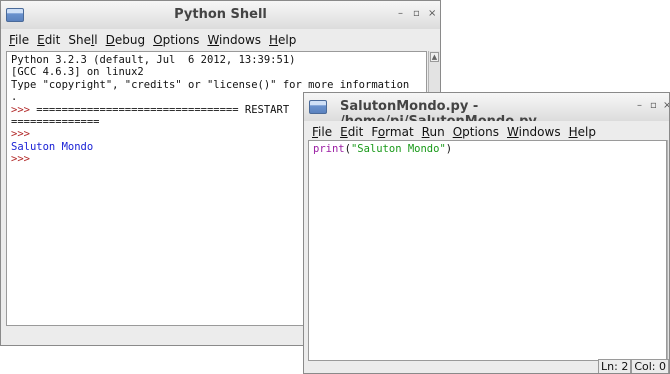 The height and width of the screenshot is (374, 670). Describe the element at coordinates (322, 132) in the screenshot. I see `editor-menu-file: File` at that location.